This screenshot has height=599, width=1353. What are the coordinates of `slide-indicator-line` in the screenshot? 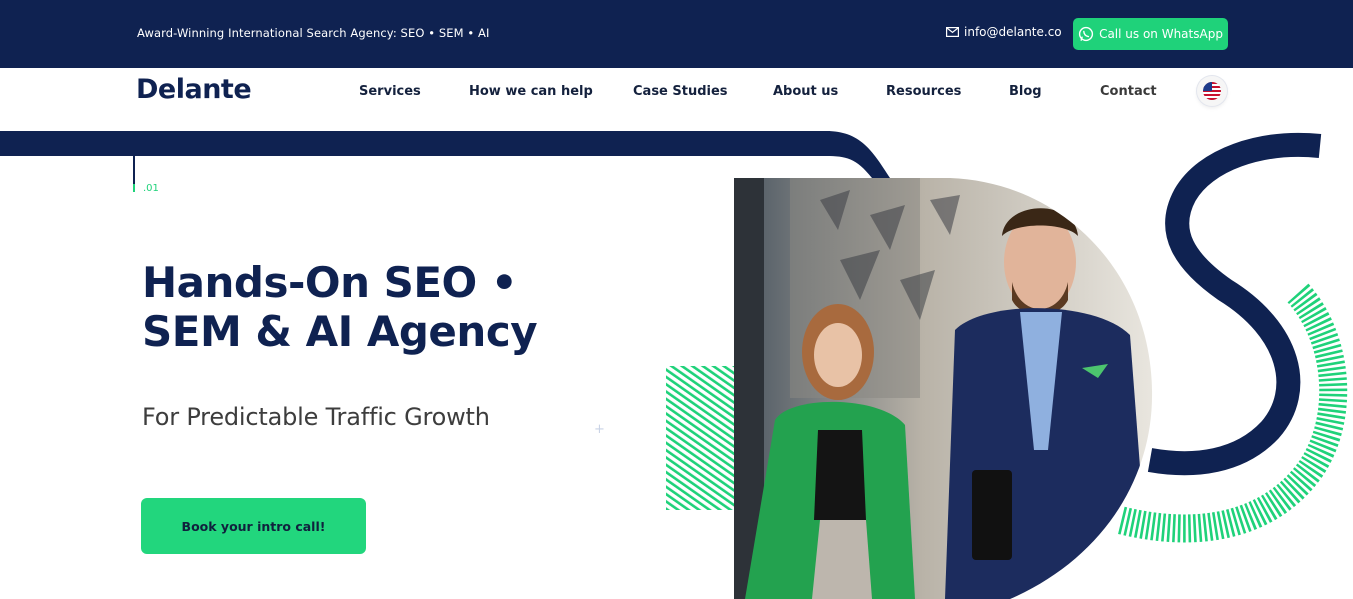 It's located at (134, 174).